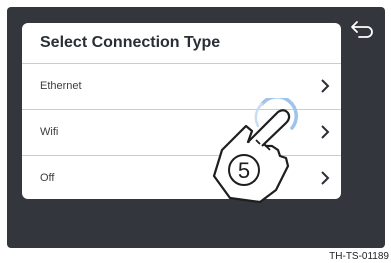  Describe the element at coordinates (49, 132) in the screenshot. I see `option-label: Wifi` at that location.